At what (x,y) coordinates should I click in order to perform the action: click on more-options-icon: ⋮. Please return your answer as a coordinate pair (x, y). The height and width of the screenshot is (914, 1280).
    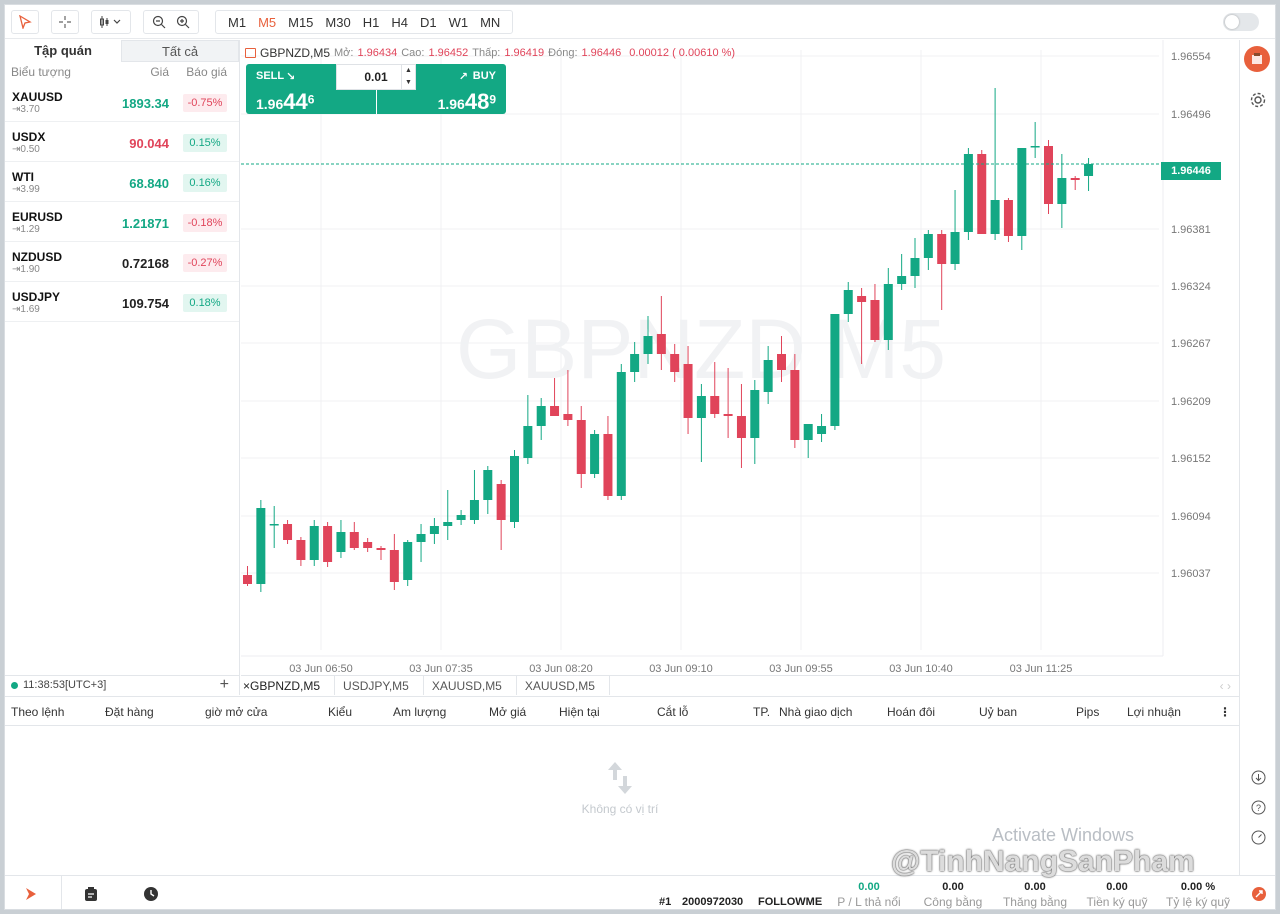
    Looking at the image, I should click on (1225, 712).